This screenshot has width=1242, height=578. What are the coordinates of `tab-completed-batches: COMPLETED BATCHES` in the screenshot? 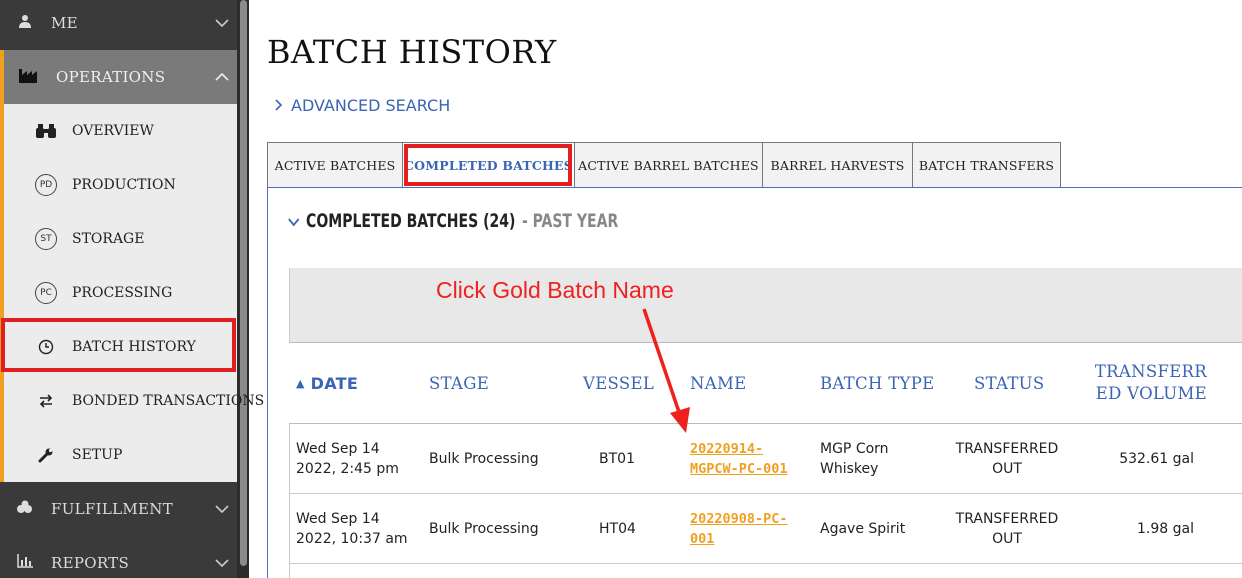 It's located at (488, 165).